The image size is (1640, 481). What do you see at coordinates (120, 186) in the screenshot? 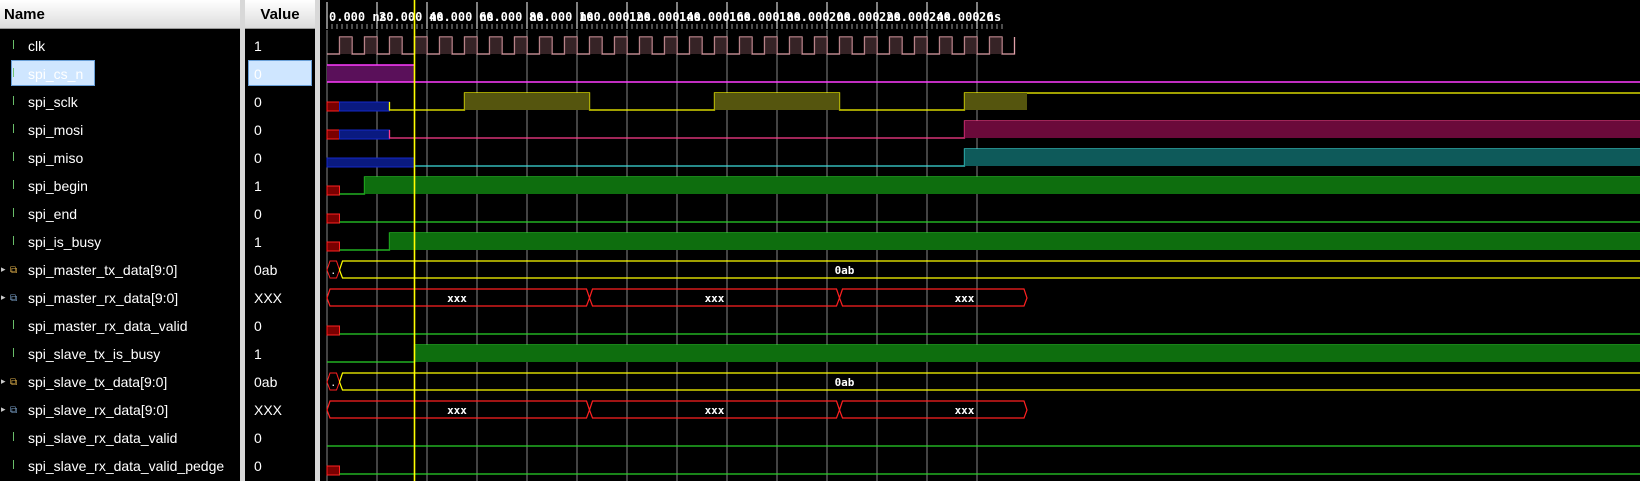
I see `signal-row-spi-begin: ꟾ spi_begin` at bounding box center [120, 186].